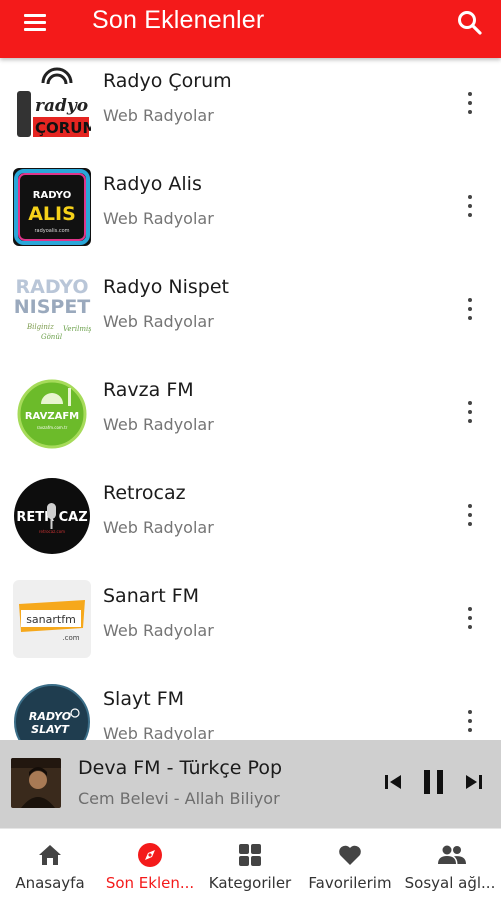 The image size is (501, 900). I want to click on station-logo: RADYO ALIS radyoalis.com, so click(52, 207).